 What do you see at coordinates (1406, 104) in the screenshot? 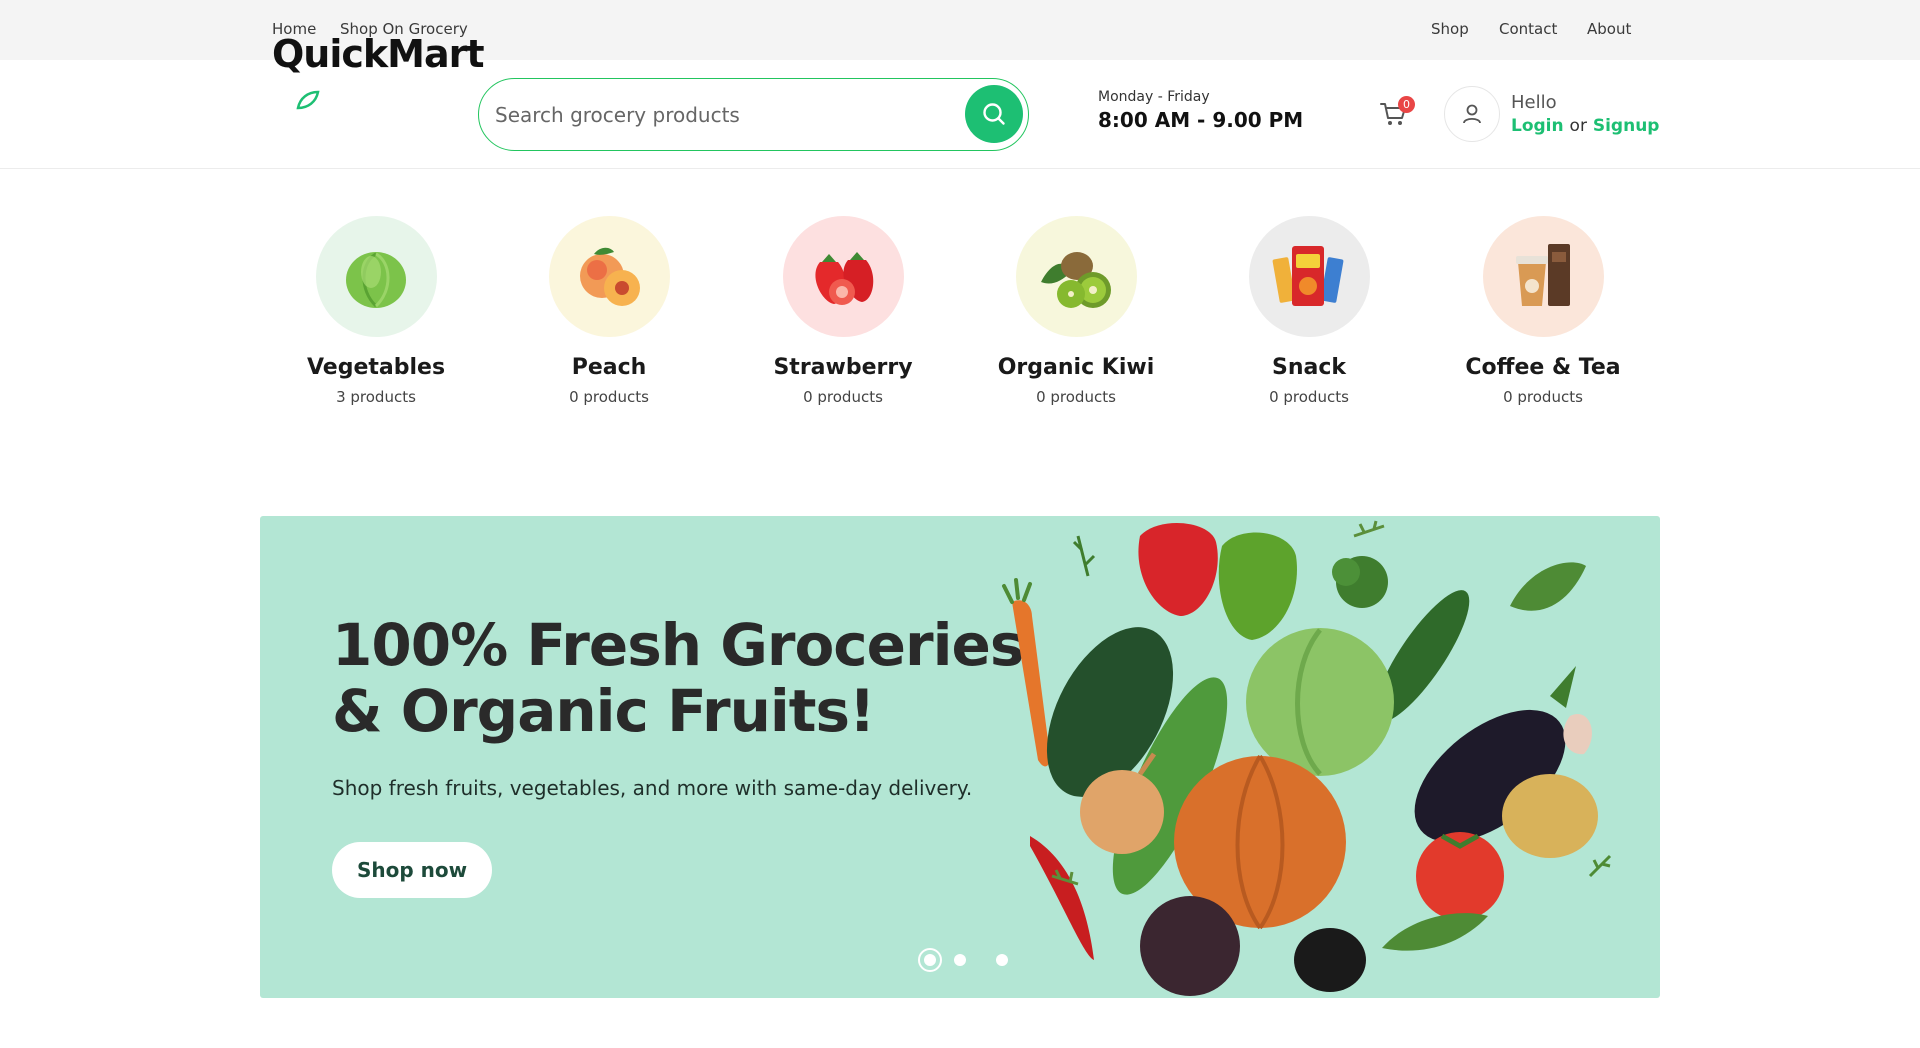
I see `cart-count-badge: 0` at bounding box center [1406, 104].